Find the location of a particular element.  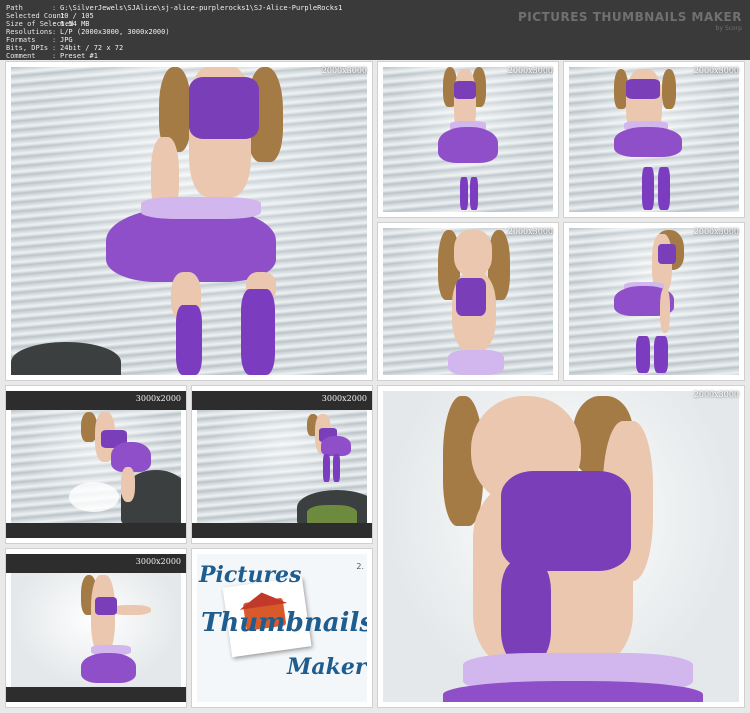

info-bits-dpi: Bits, DPIs:24bit / 72 x 72 is located at coordinates (65, 48).